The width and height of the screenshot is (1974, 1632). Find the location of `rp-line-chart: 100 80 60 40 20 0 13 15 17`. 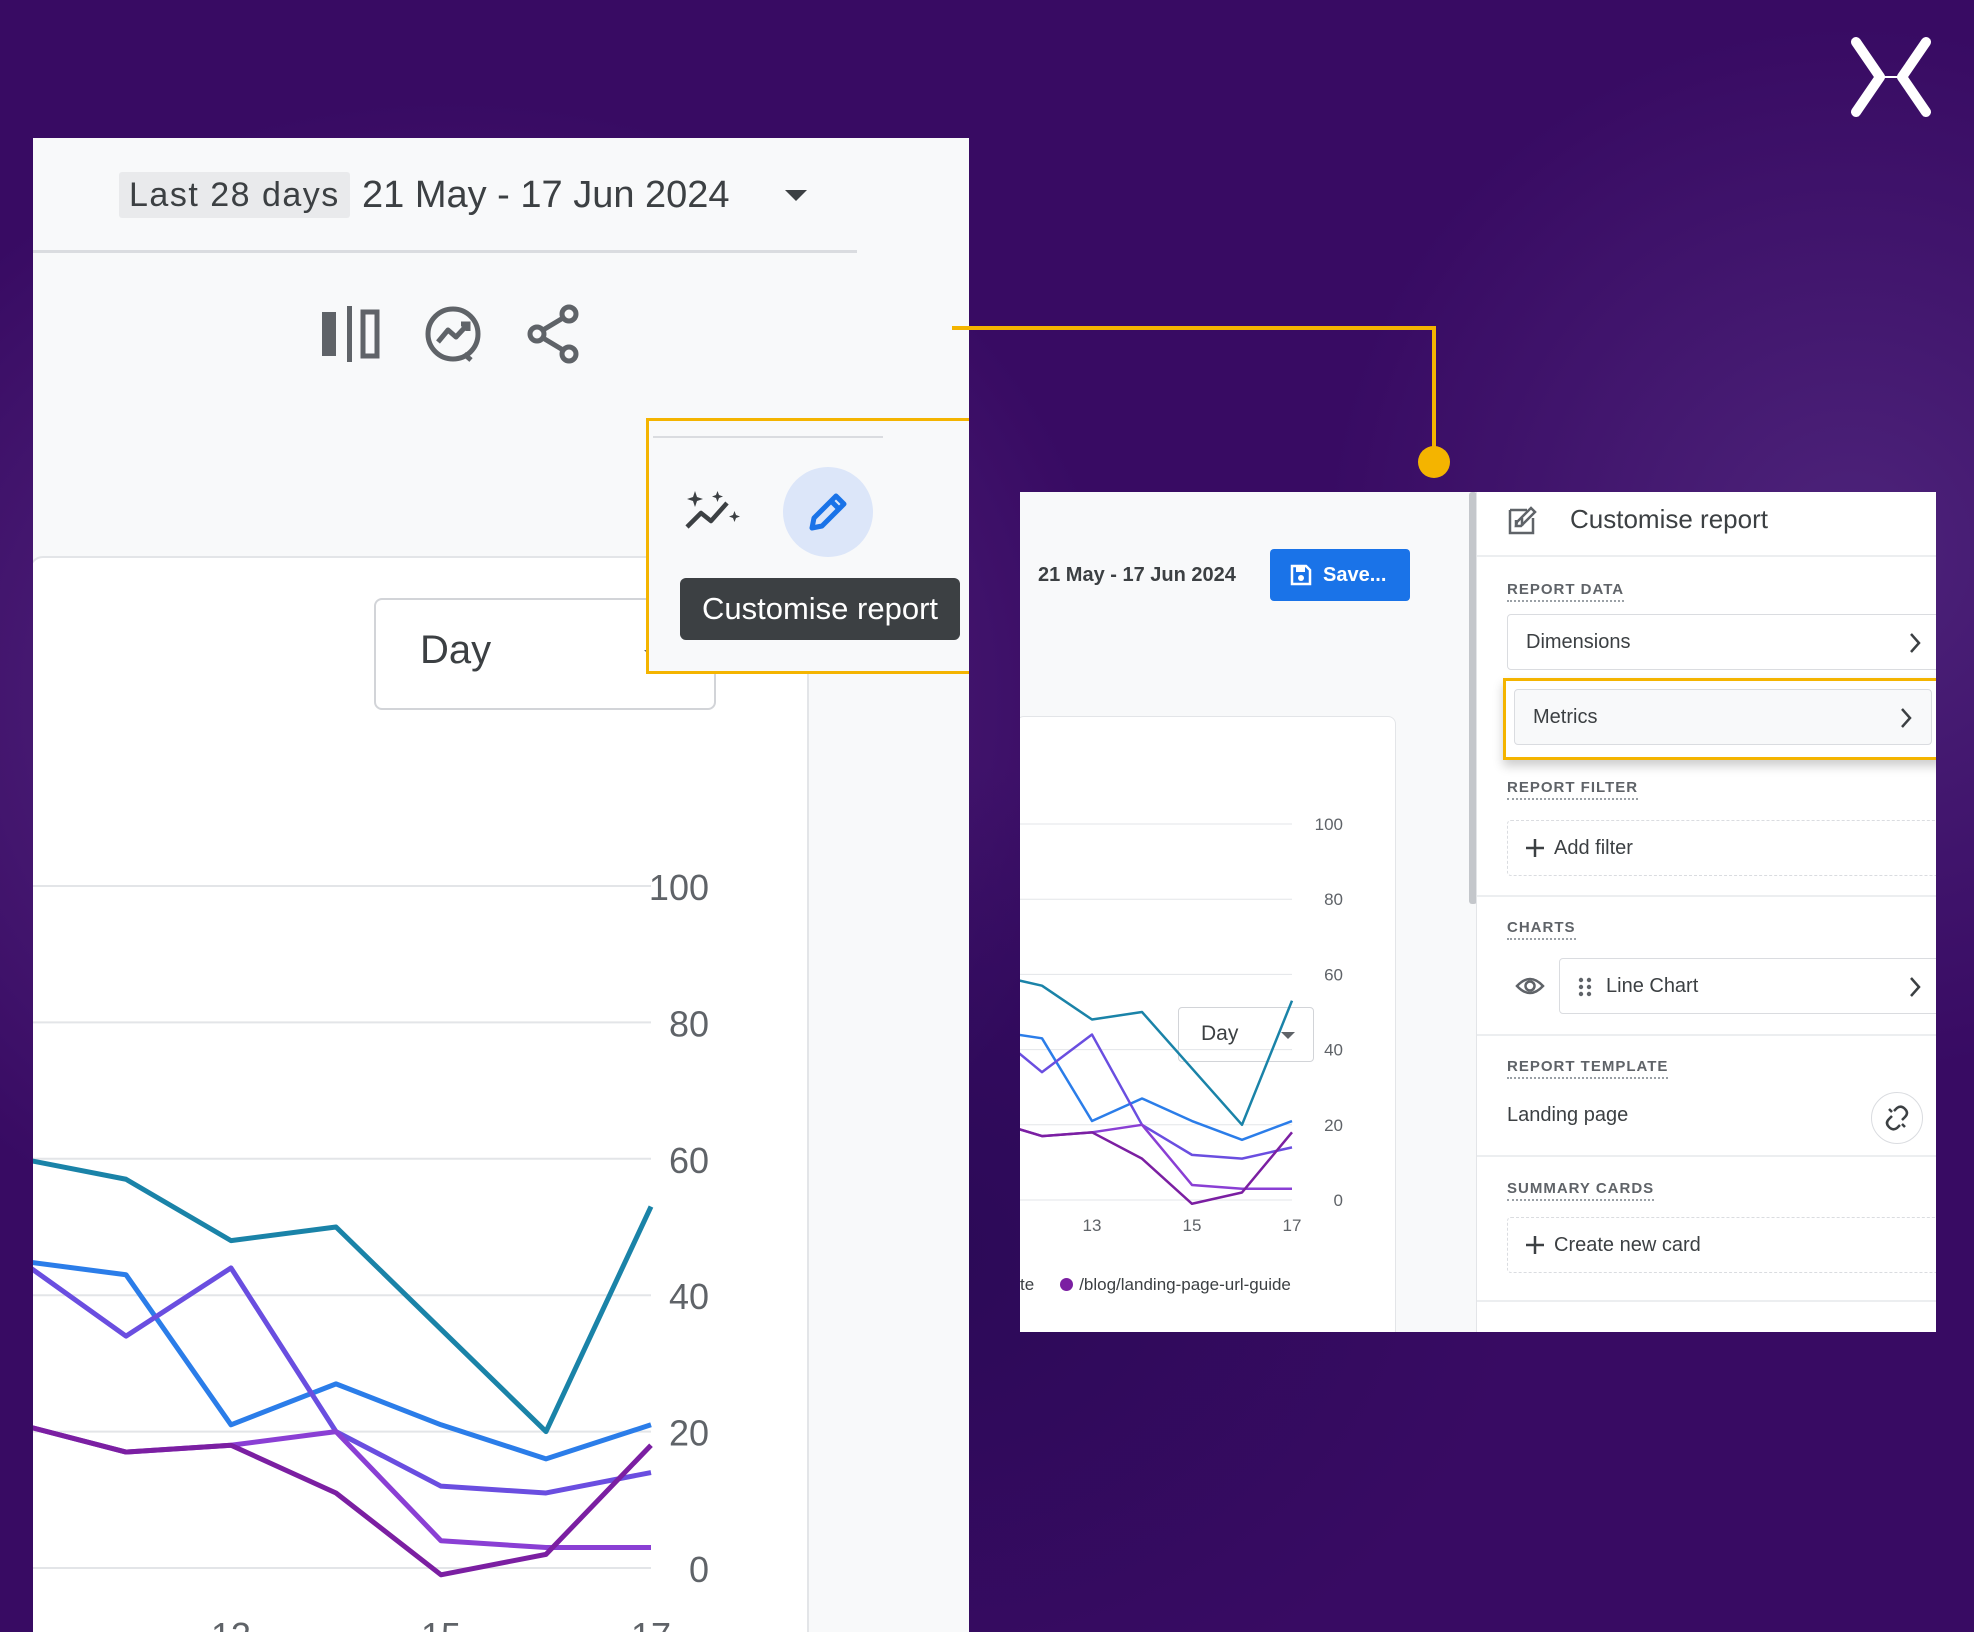

rp-line-chart: 100 80 60 40 20 0 13 15 17 is located at coordinates (1181, 1025).